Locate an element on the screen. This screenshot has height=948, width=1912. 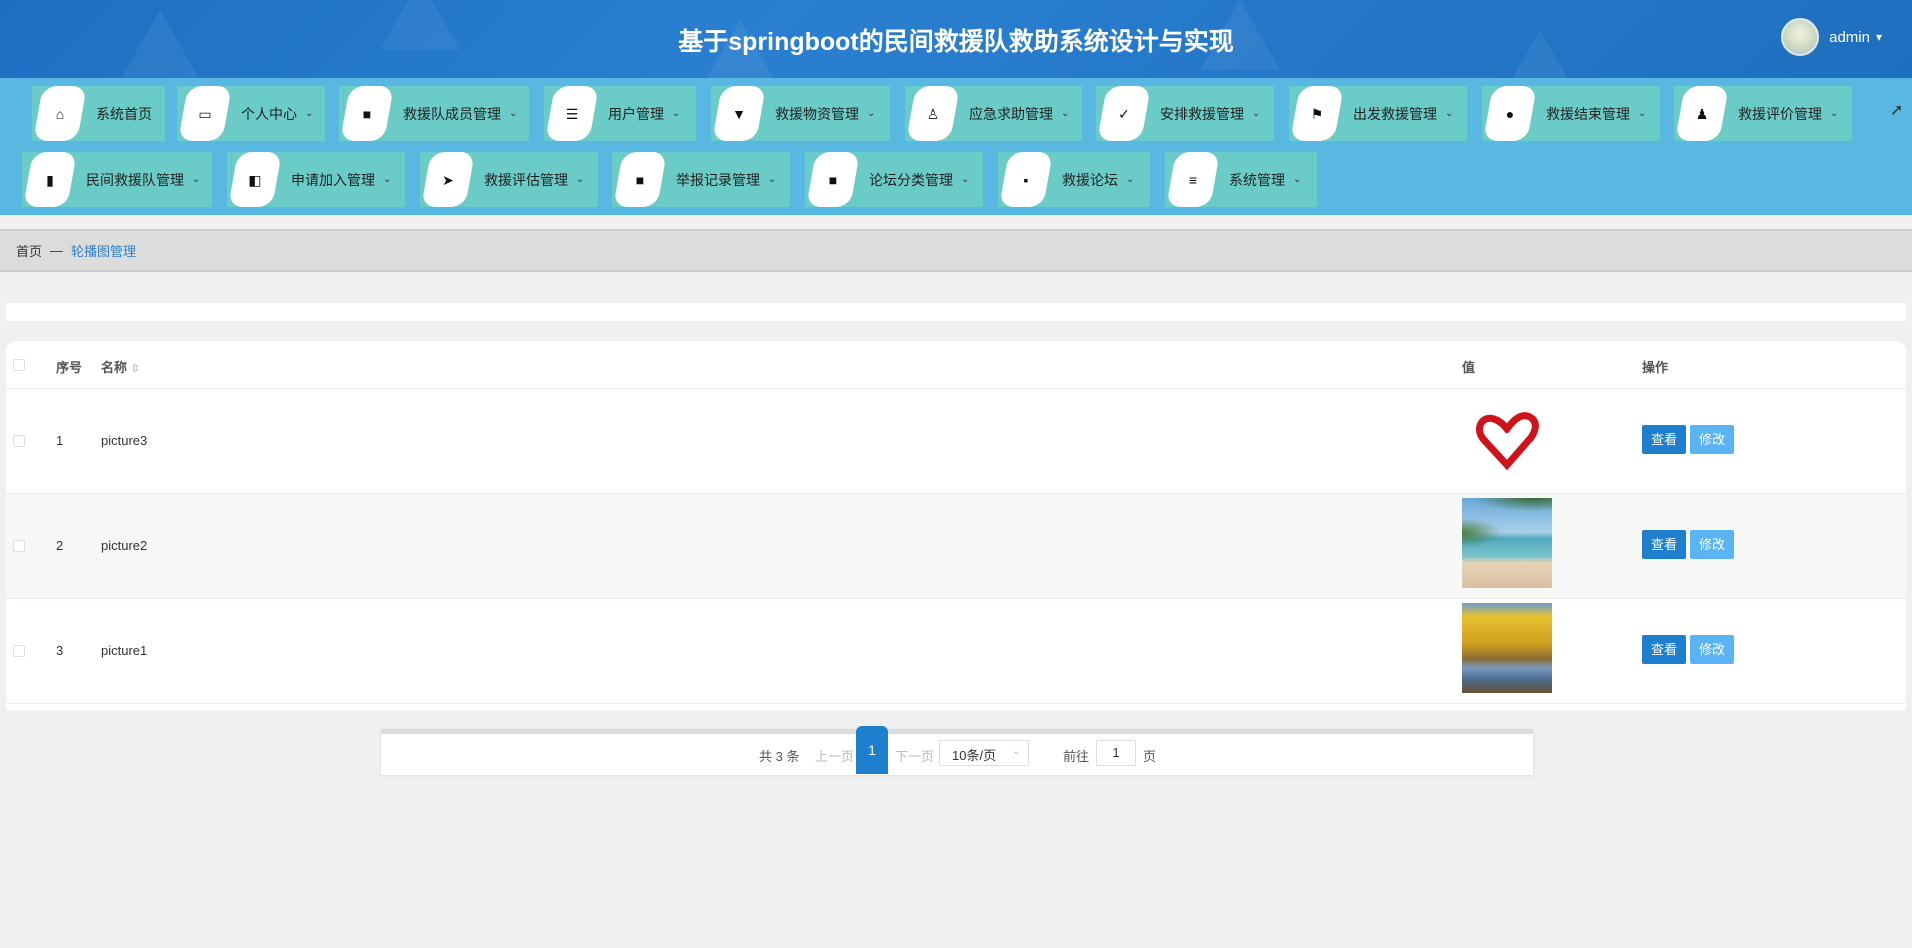
page-unit-label: 页 is located at coordinates (1150, 756).